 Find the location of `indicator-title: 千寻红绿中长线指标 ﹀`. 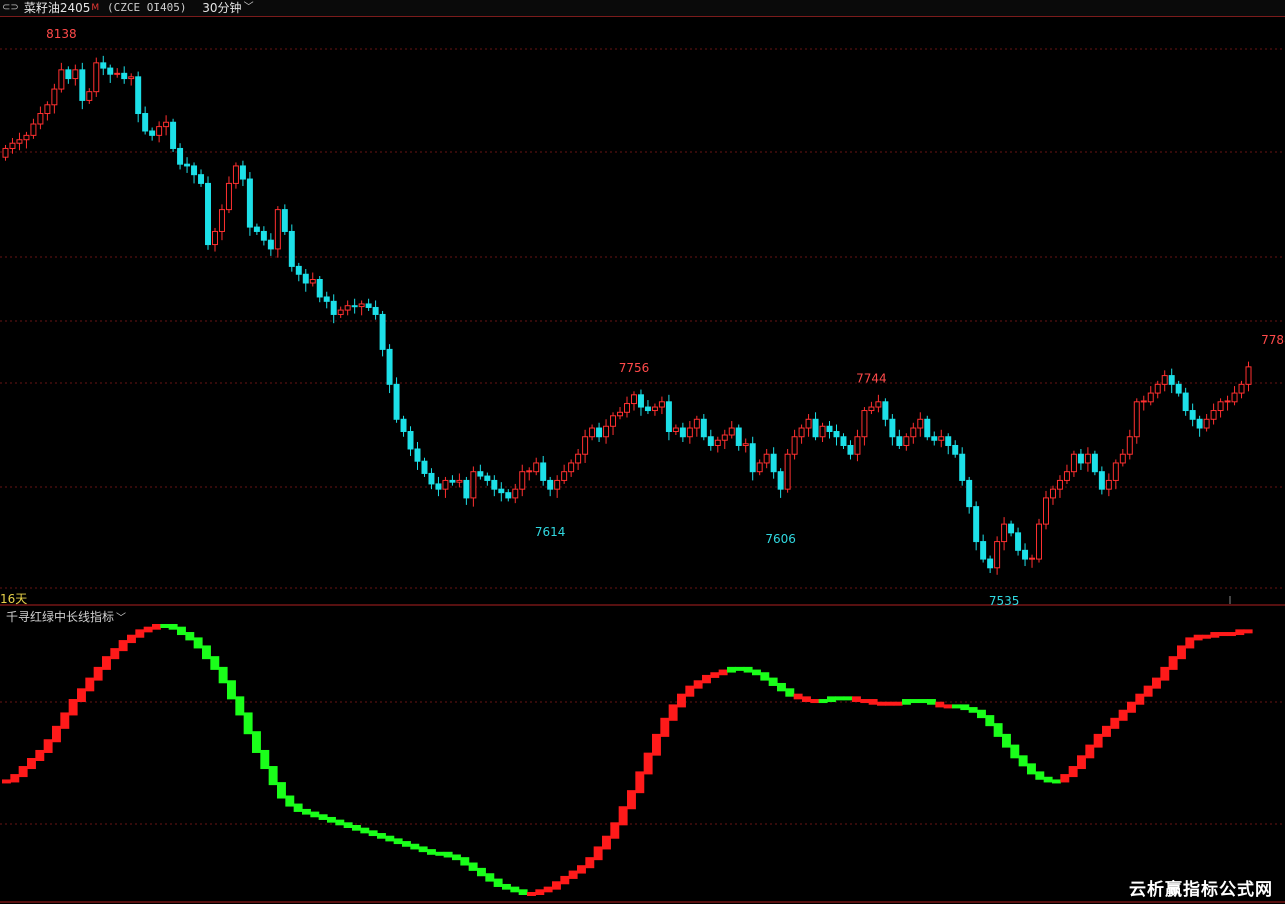

indicator-title: 千寻红绿中长线指标 ﹀ is located at coordinates (66, 616).